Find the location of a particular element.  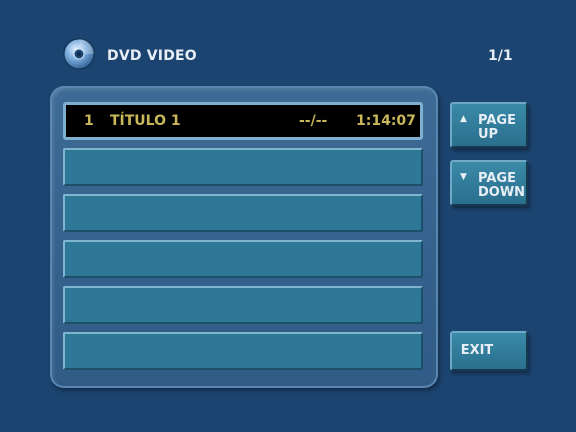

page-up-label: PAGE UP is located at coordinates (497, 127).